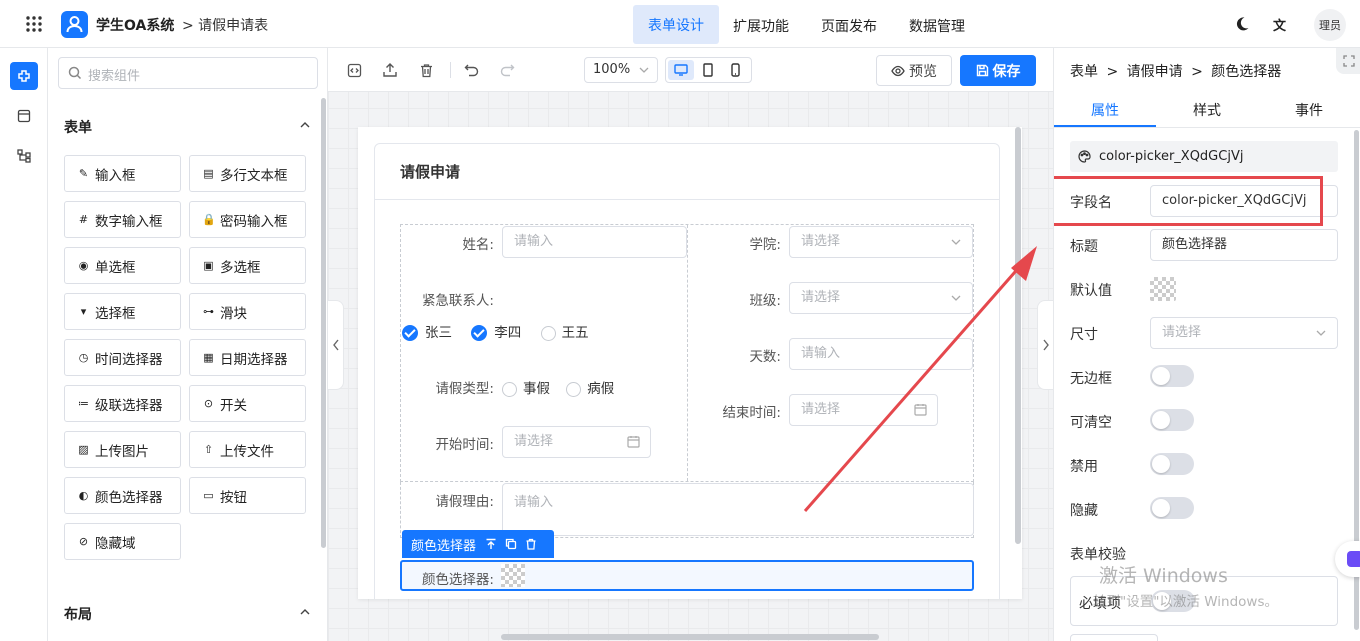 The width and height of the screenshot is (1360, 641). What do you see at coordinates (114, 76) in the screenshot?
I see `search-placeholder: 搜索组件` at bounding box center [114, 76].